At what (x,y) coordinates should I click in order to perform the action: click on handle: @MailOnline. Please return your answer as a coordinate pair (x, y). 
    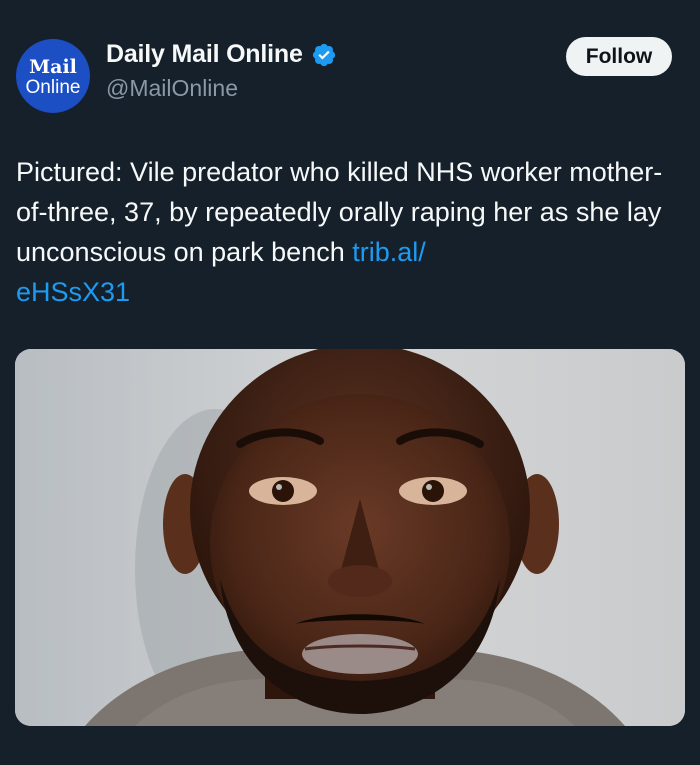
    Looking at the image, I should click on (221, 88).